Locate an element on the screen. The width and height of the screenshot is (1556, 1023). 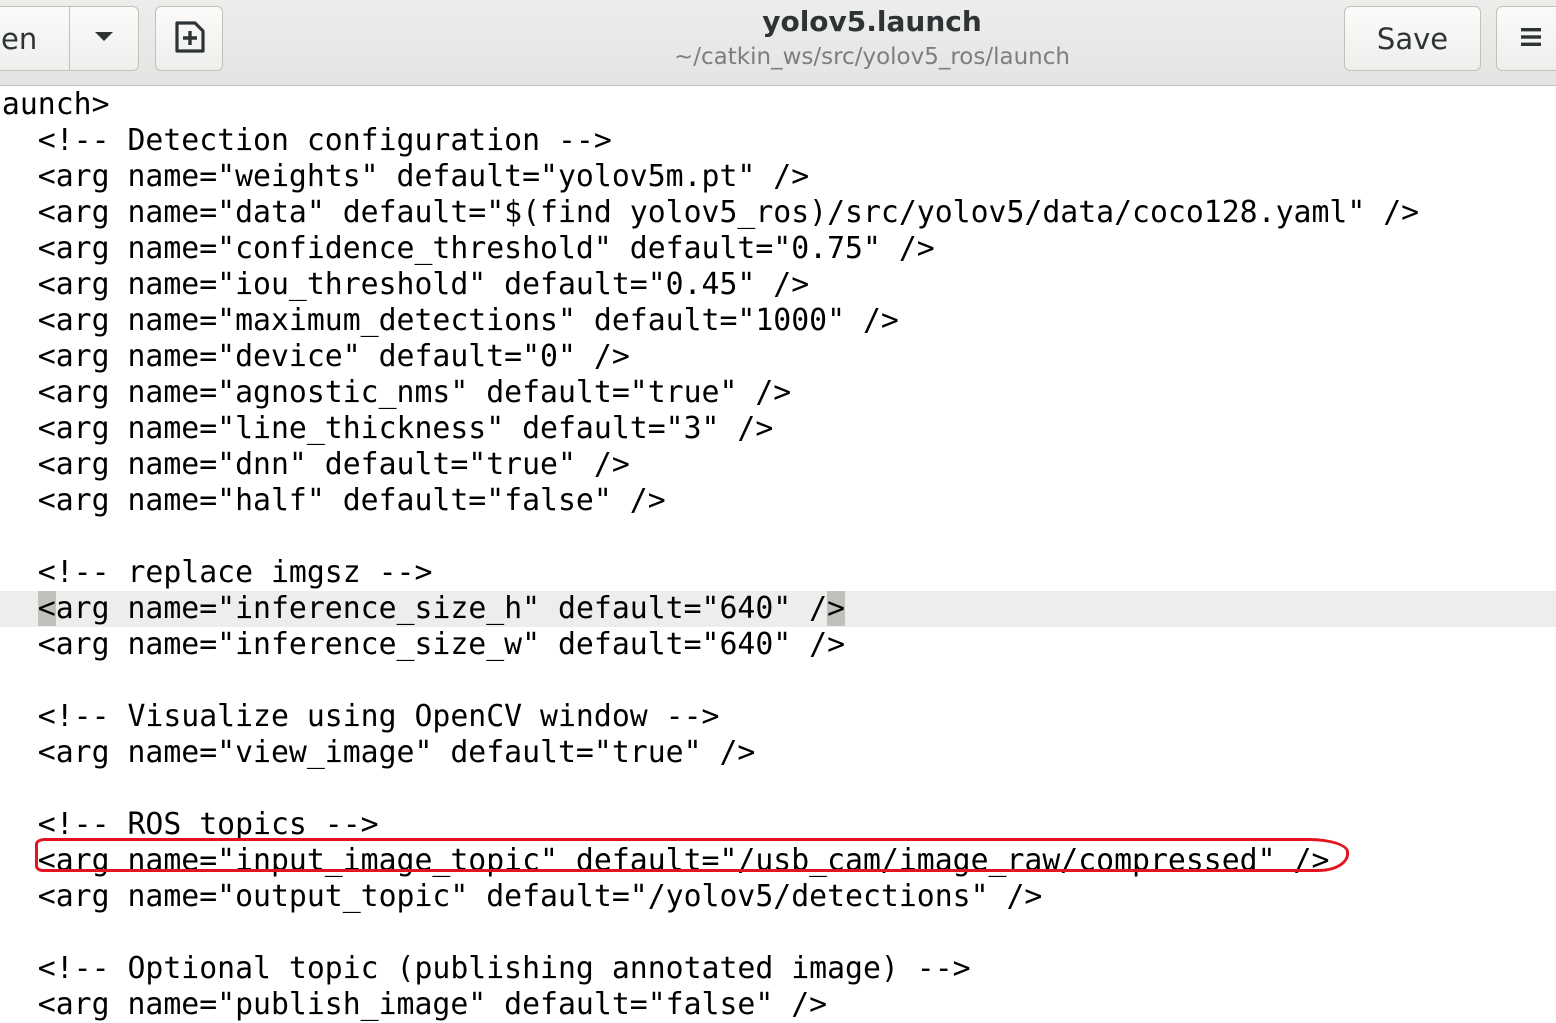
new-document-icon is located at coordinates (189, 39).